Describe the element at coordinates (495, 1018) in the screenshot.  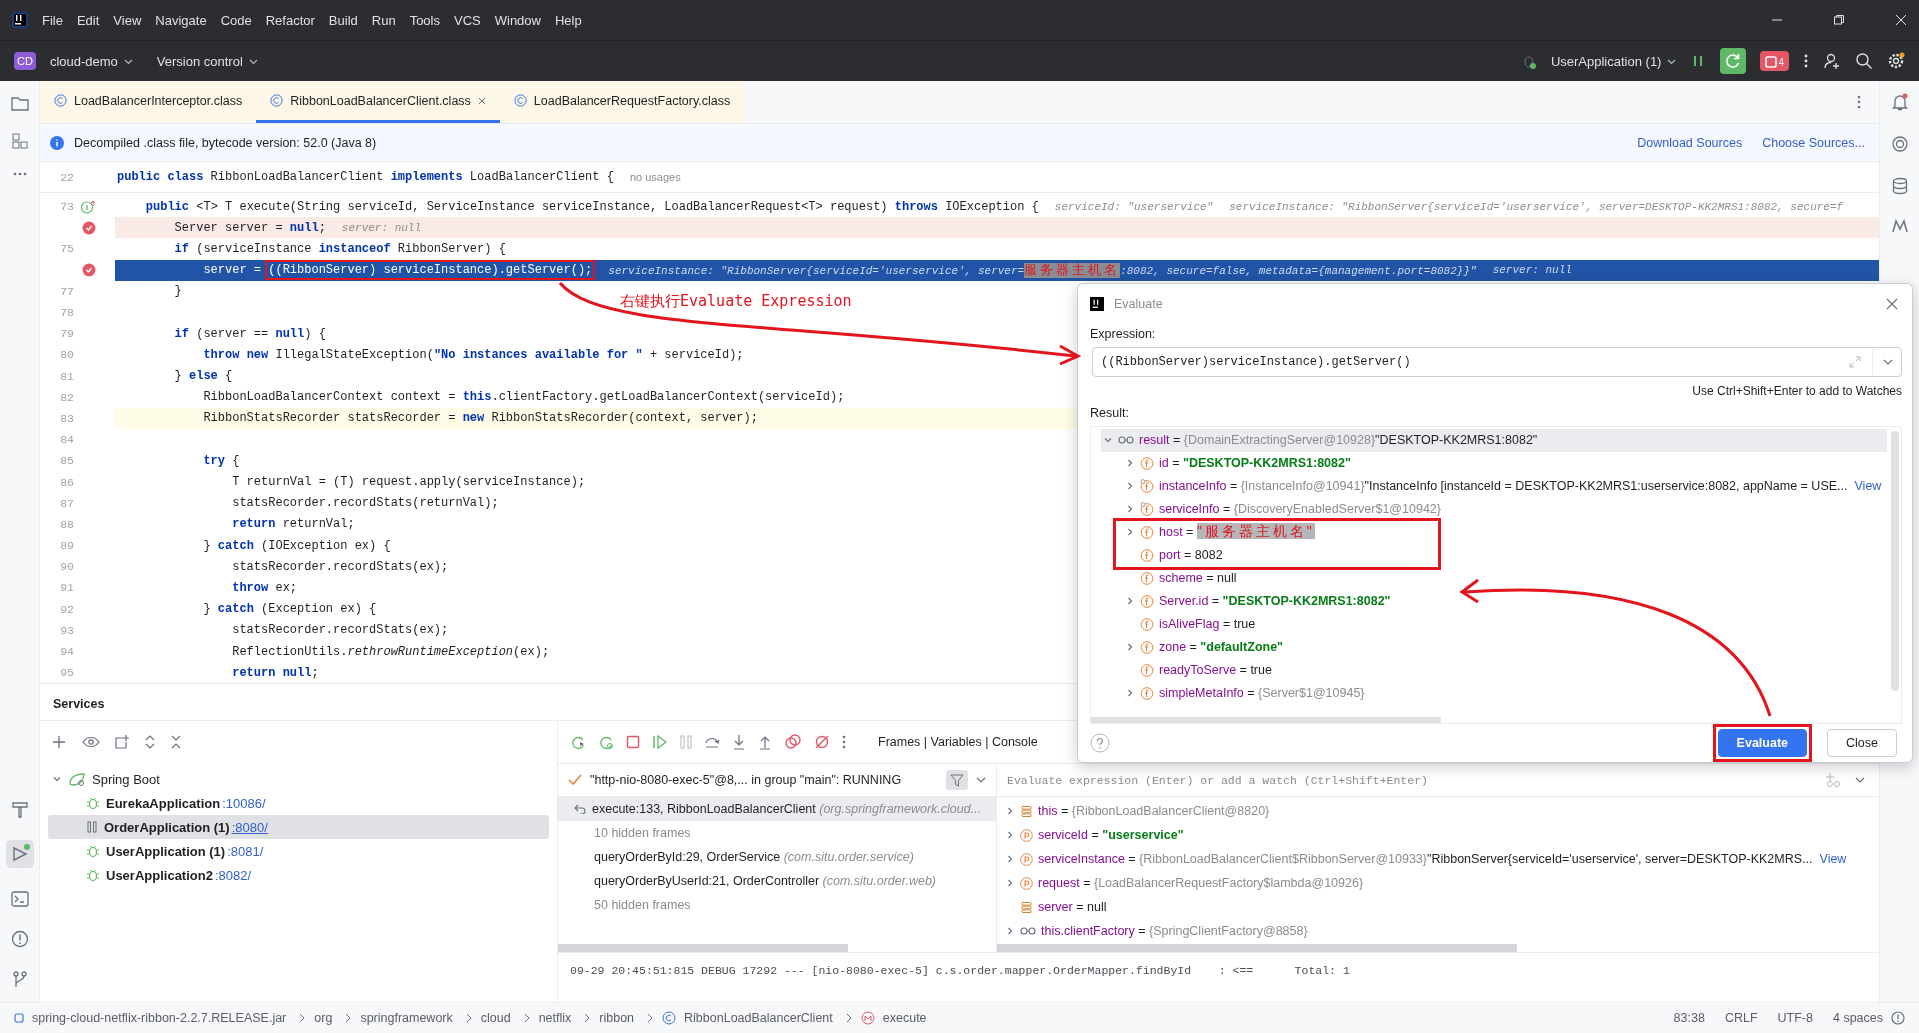
I see `breadcrumb: cloud` at that location.